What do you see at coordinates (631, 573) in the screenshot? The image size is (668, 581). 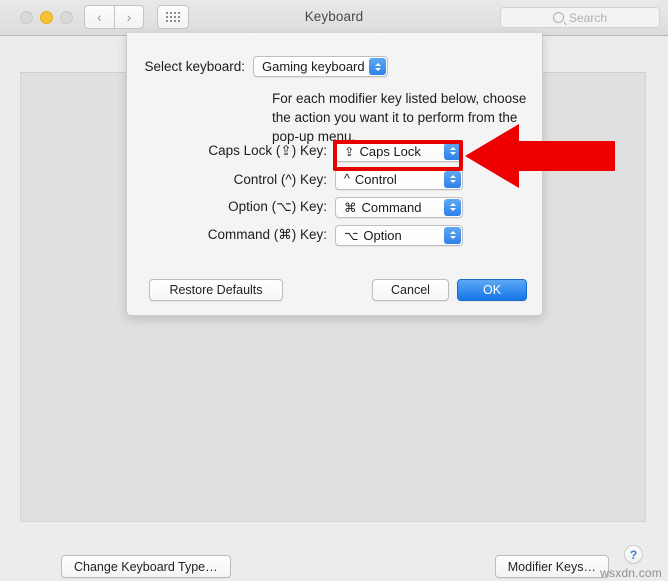 I see `watermark: wsxdn.com` at bounding box center [631, 573].